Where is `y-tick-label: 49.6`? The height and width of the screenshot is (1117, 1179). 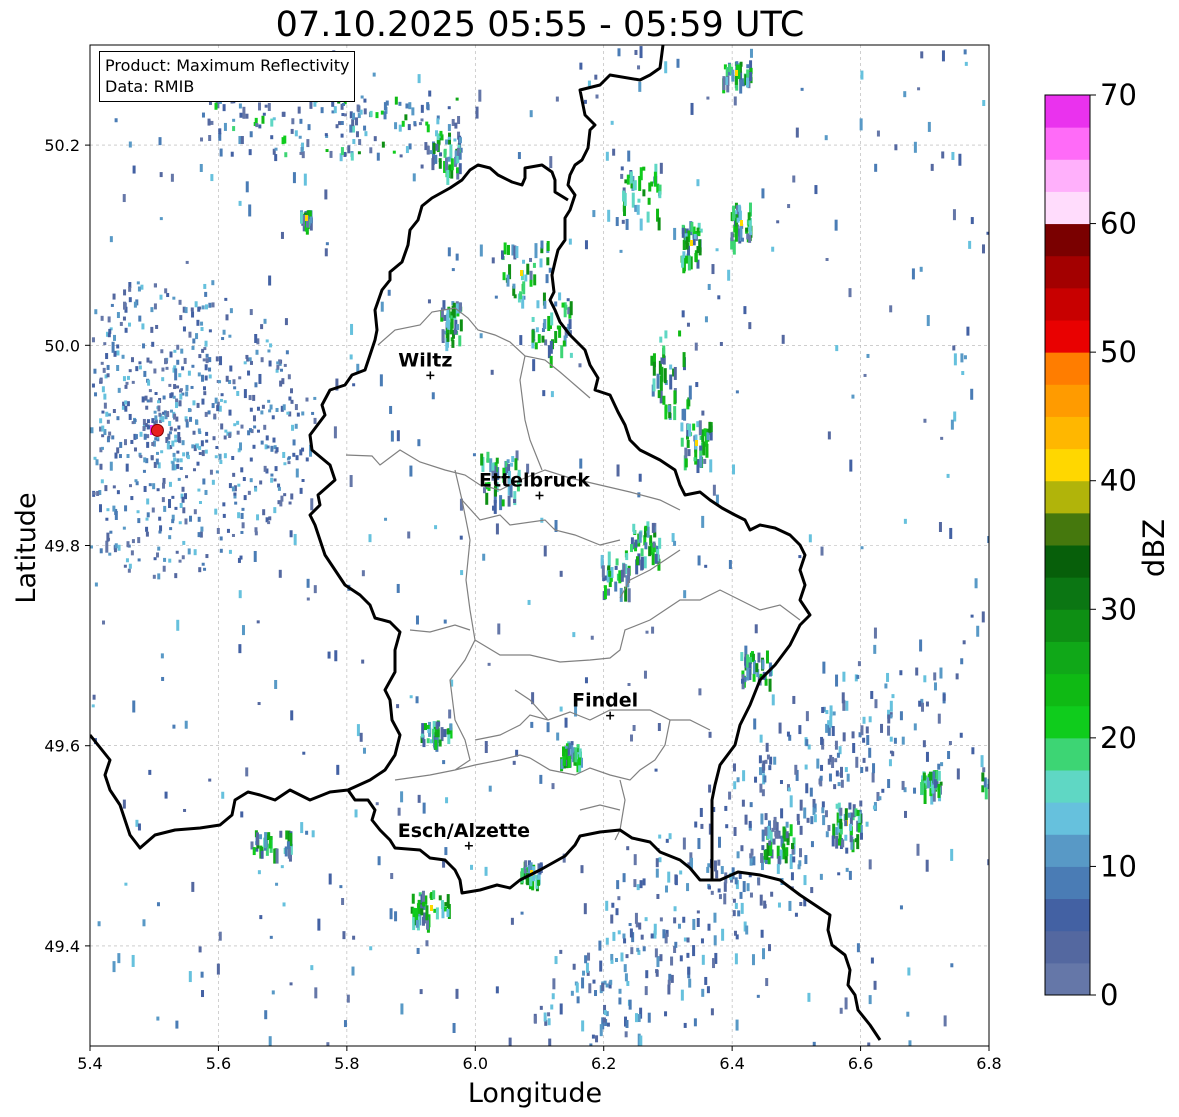 y-tick-label: 49.6 is located at coordinates (62, 746).